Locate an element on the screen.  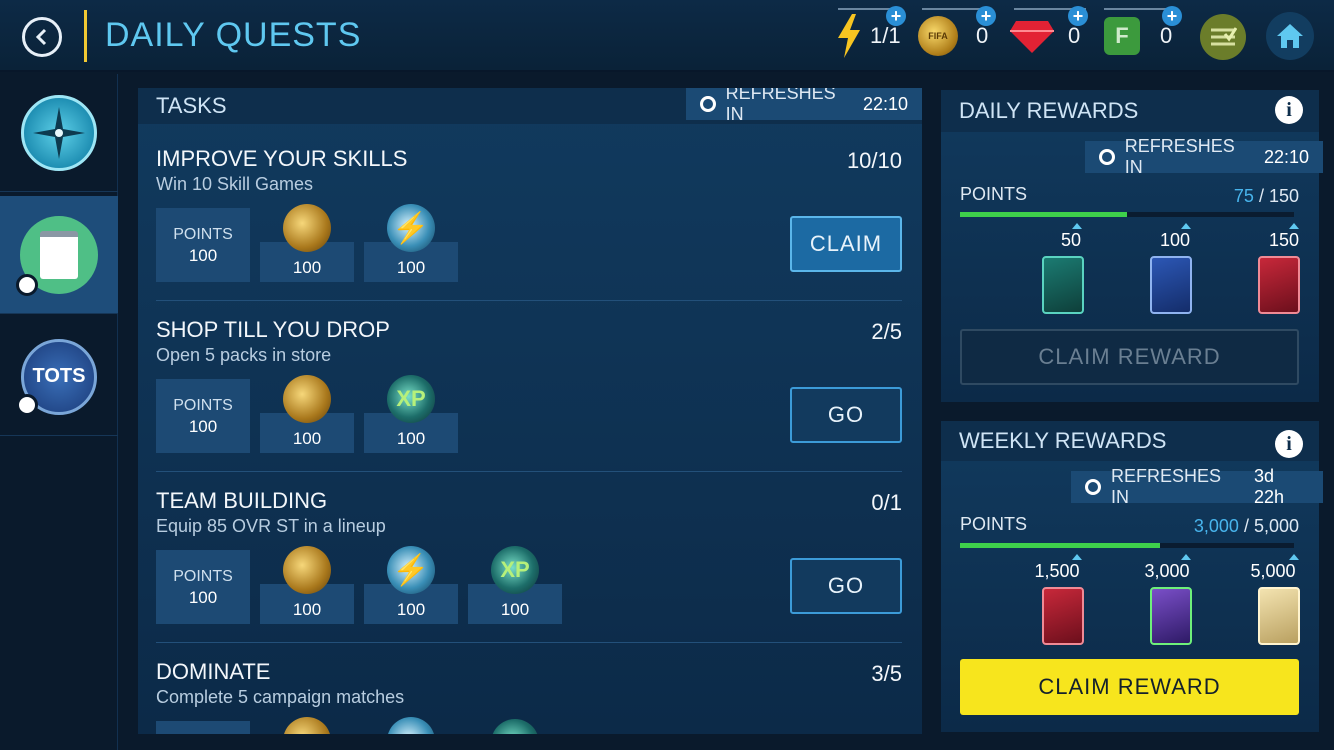
daily-claim-reward-button: CLAIM REWARD is located at coordinates (1129, 357).